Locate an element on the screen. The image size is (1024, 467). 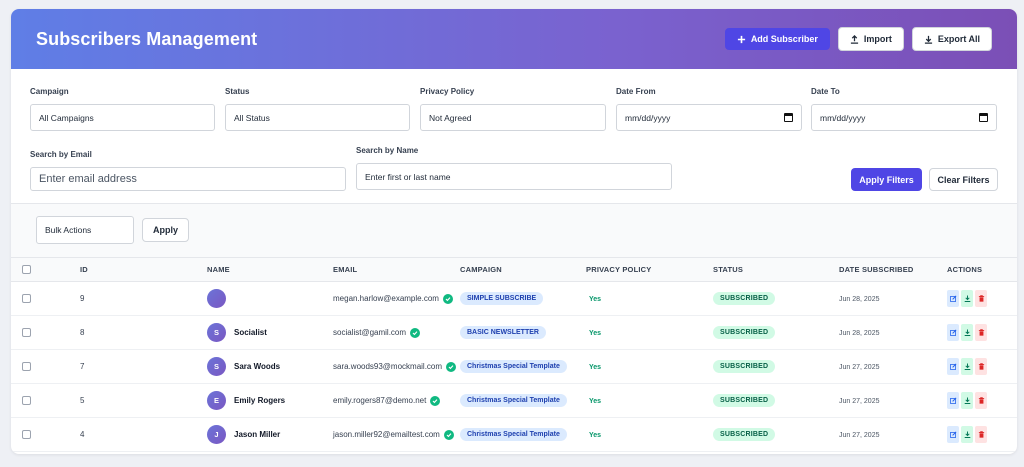
add-subscriber-button: Add Subscriber is located at coordinates (777, 39).